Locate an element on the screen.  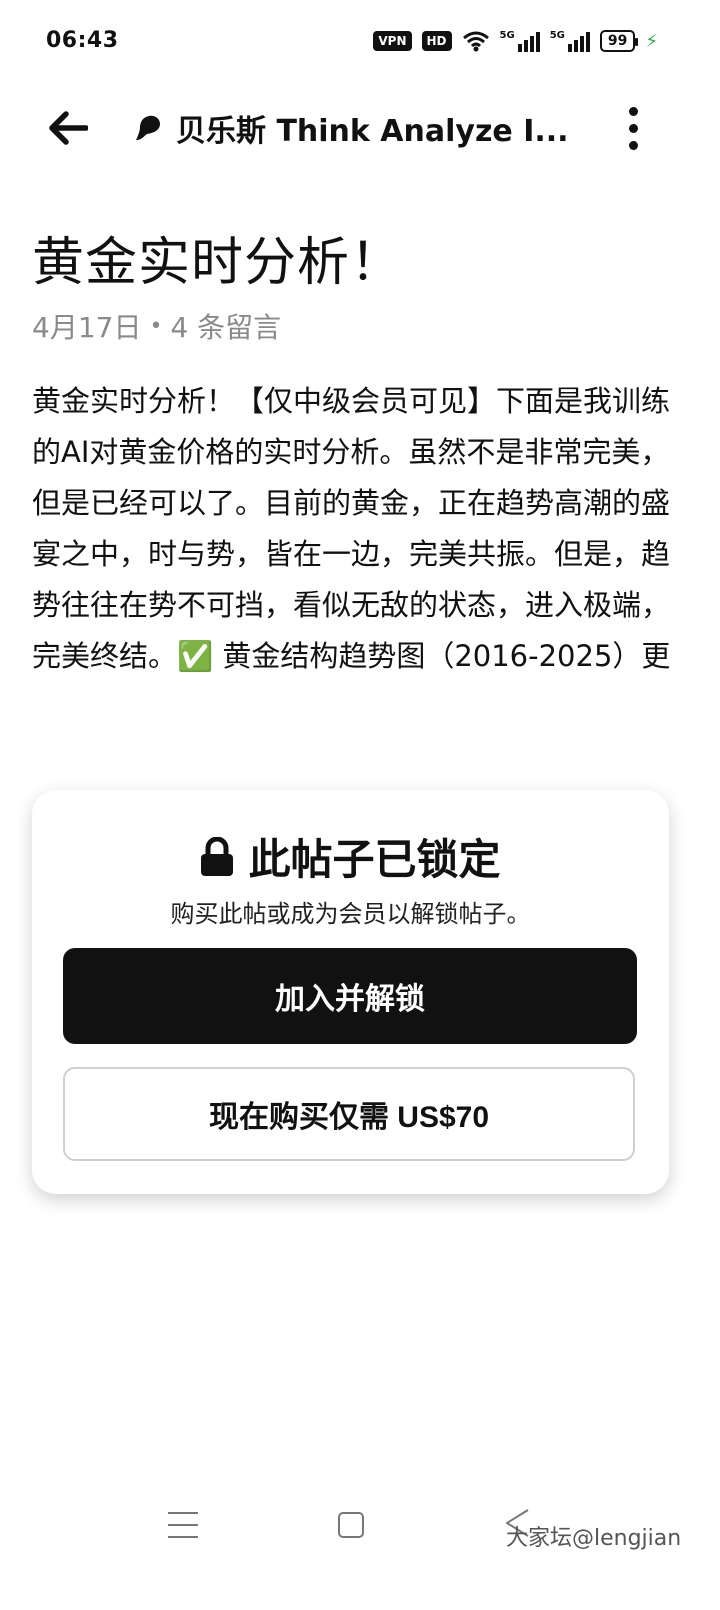
hd-icon: HD is located at coordinates (436, 41).